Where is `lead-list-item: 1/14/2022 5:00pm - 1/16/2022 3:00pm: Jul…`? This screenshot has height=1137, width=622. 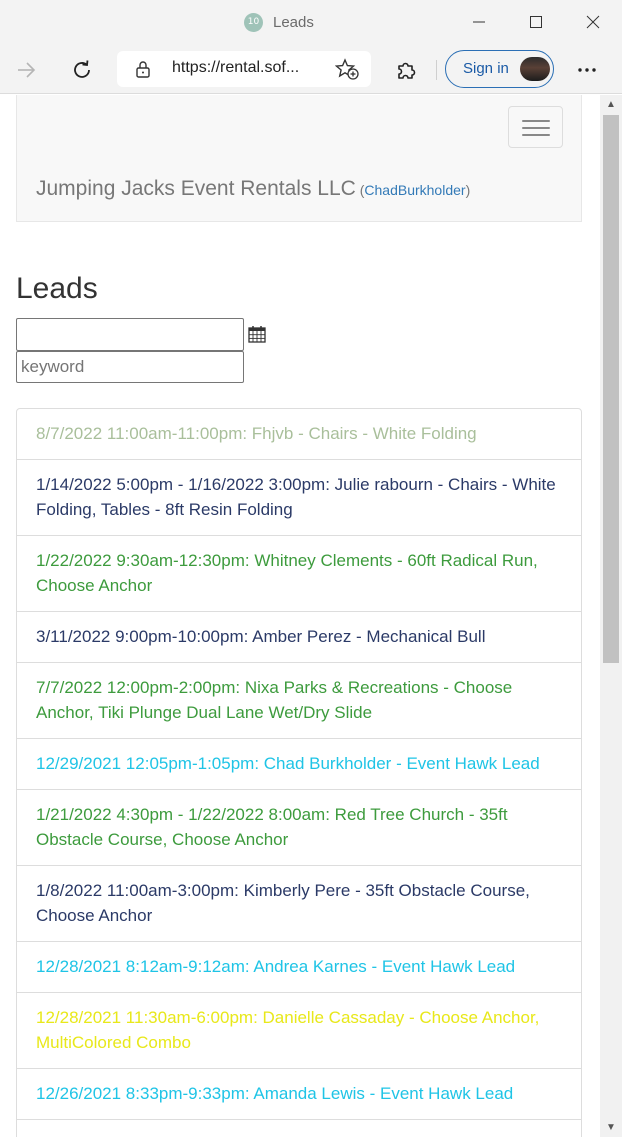
lead-list-item: 1/14/2022 5:00pm - 1/16/2022 3:00pm: Jul… is located at coordinates (299, 497).